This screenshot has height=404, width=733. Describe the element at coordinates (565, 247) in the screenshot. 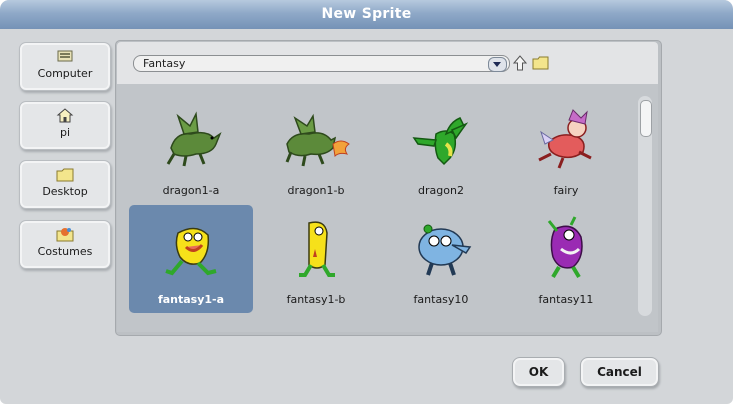

I see `purple-creature-icon` at that location.